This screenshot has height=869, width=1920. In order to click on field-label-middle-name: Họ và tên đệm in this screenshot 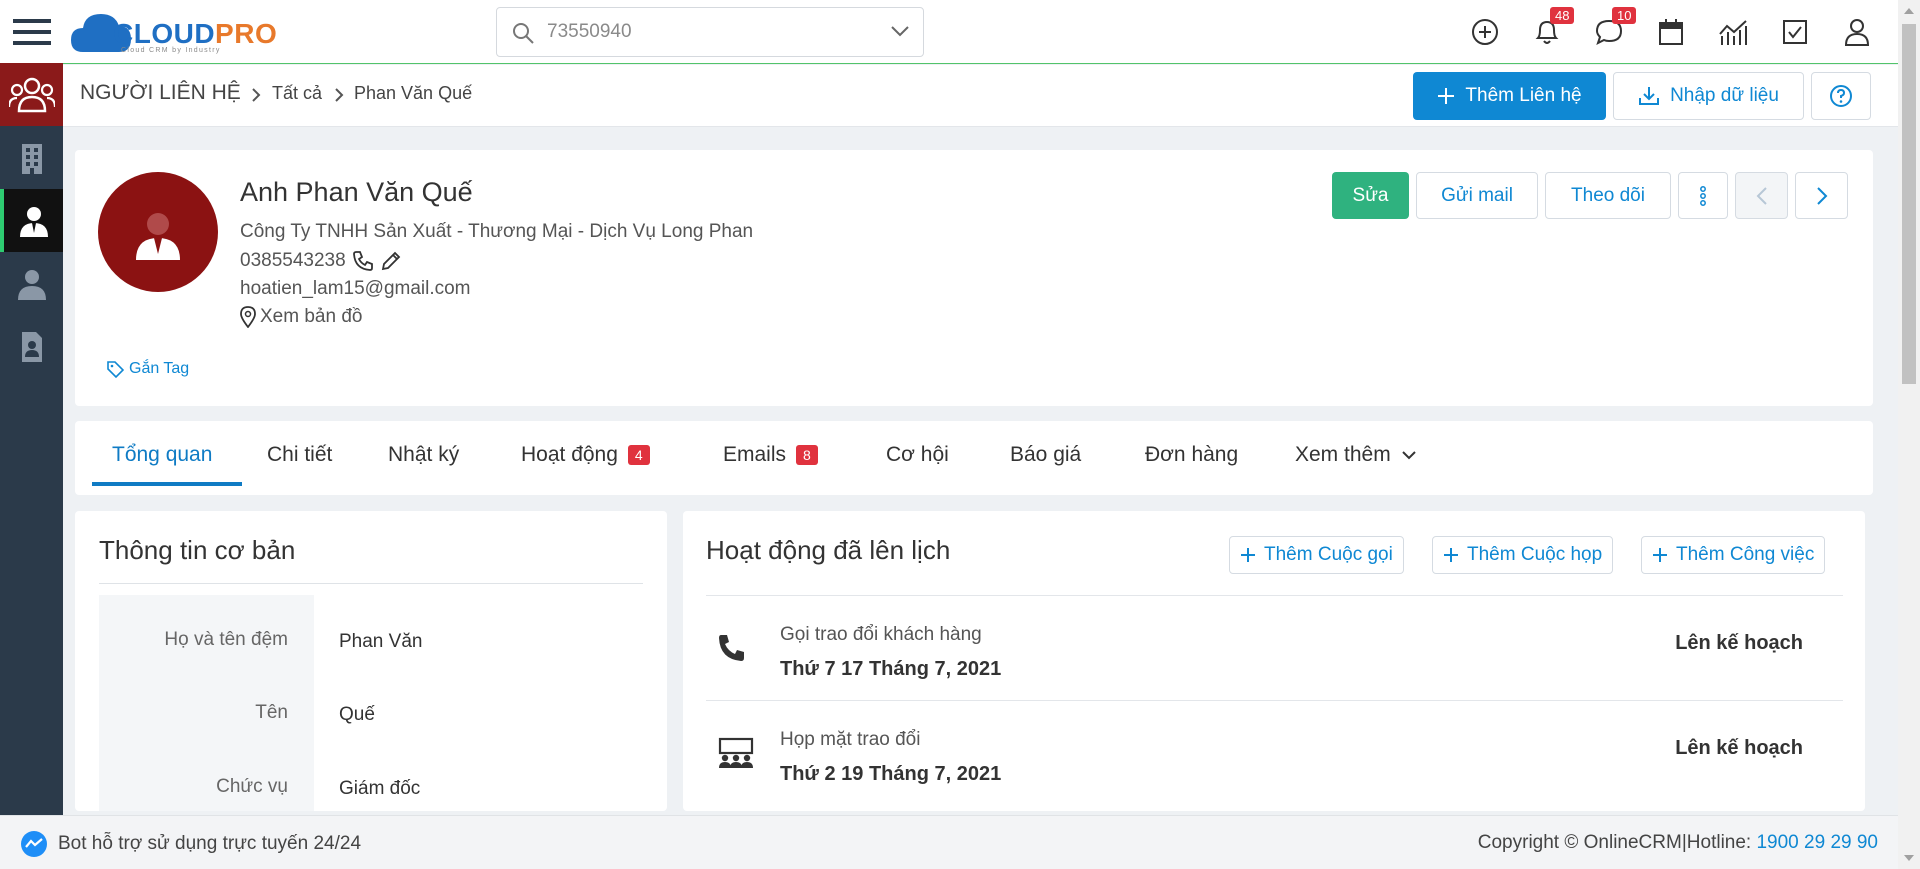, I will do `click(226, 639)`.